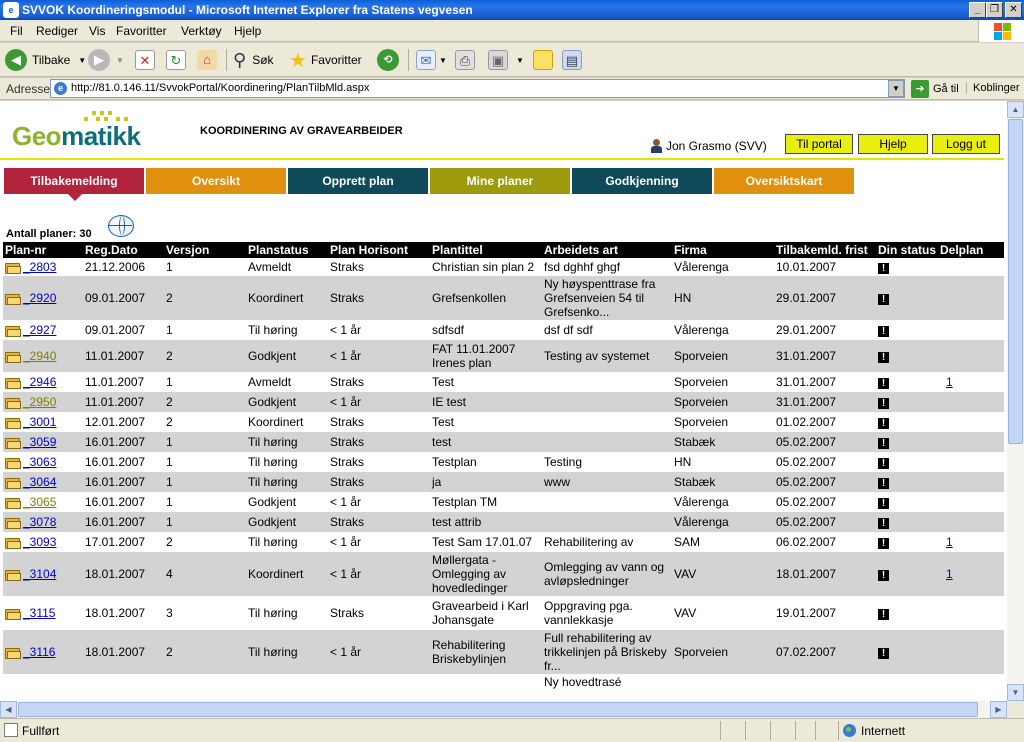 The image size is (1024, 742). I want to click on favorites-button: ★ Favoritter, so click(325, 60).